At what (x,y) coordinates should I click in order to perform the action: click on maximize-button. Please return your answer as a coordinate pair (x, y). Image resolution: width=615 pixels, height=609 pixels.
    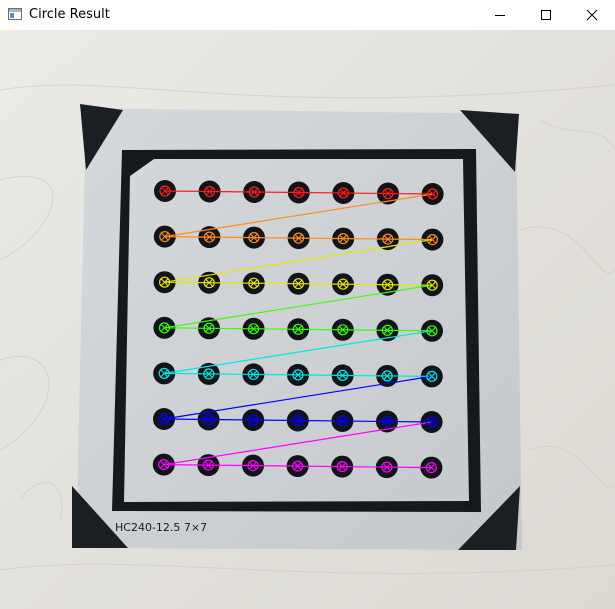
    Looking at the image, I should click on (546, 15).